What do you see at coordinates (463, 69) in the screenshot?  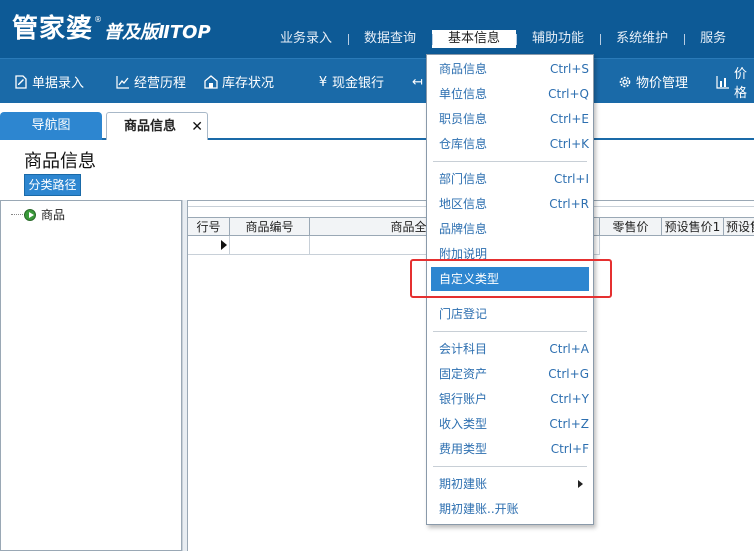 I see `menu-item-label: 商品信息` at bounding box center [463, 69].